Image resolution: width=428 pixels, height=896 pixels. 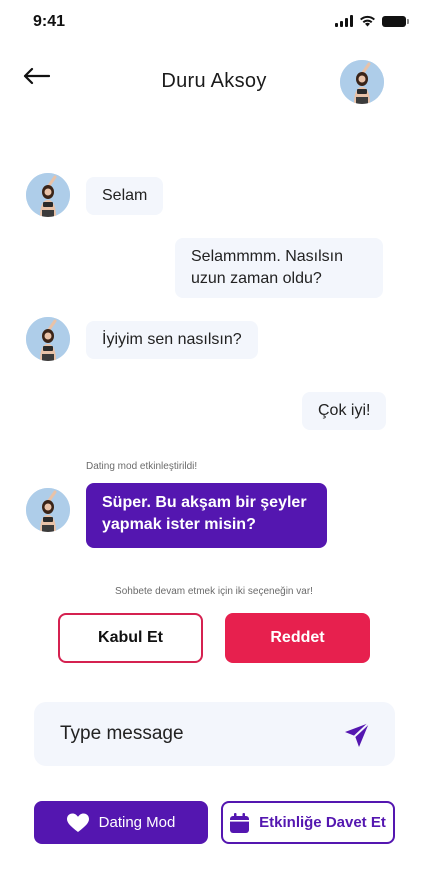 I want to click on invite-to-event-button: Etkinliğe Davet Et, so click(x=308, y=822).